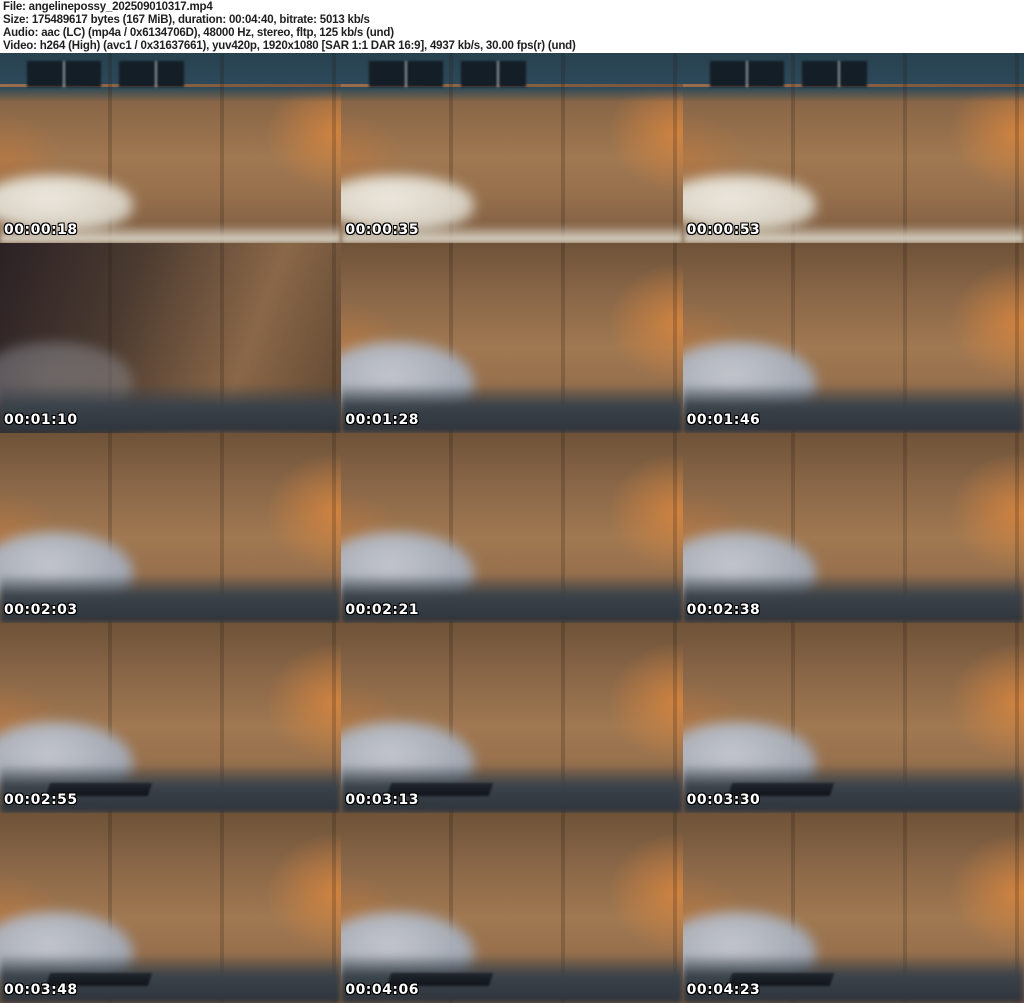 This screenshot has height=1003, width=1024. I want to click on video-thumbnail: 00:00:18, so click(171, 148).